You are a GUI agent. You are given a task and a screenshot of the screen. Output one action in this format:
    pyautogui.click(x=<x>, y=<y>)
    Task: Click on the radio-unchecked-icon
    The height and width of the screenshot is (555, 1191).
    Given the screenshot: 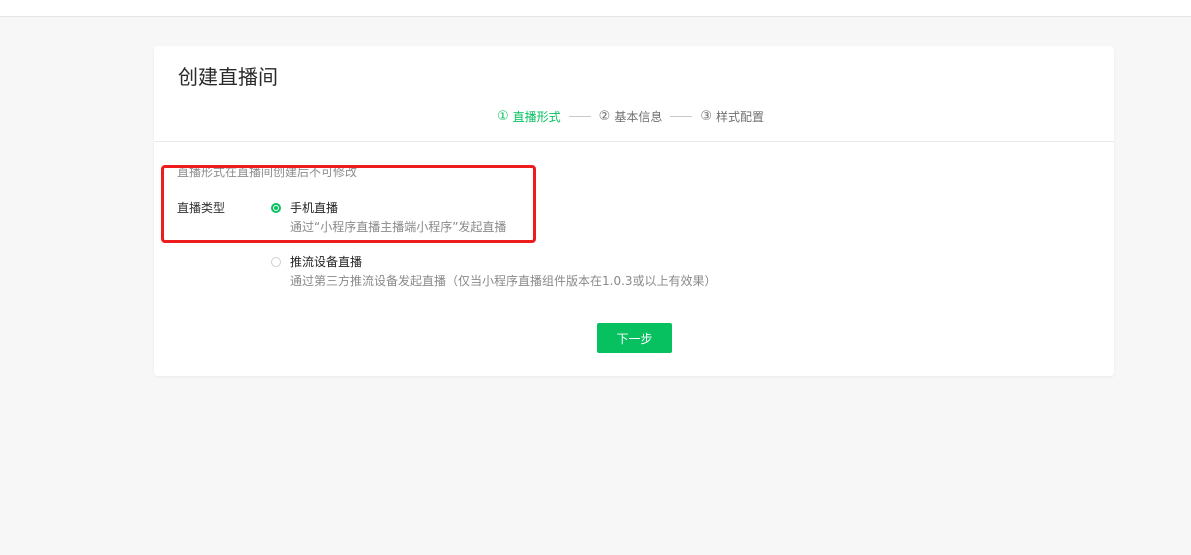 What is the action you would take?
    pyautogui.click(x=276, y=262)
    